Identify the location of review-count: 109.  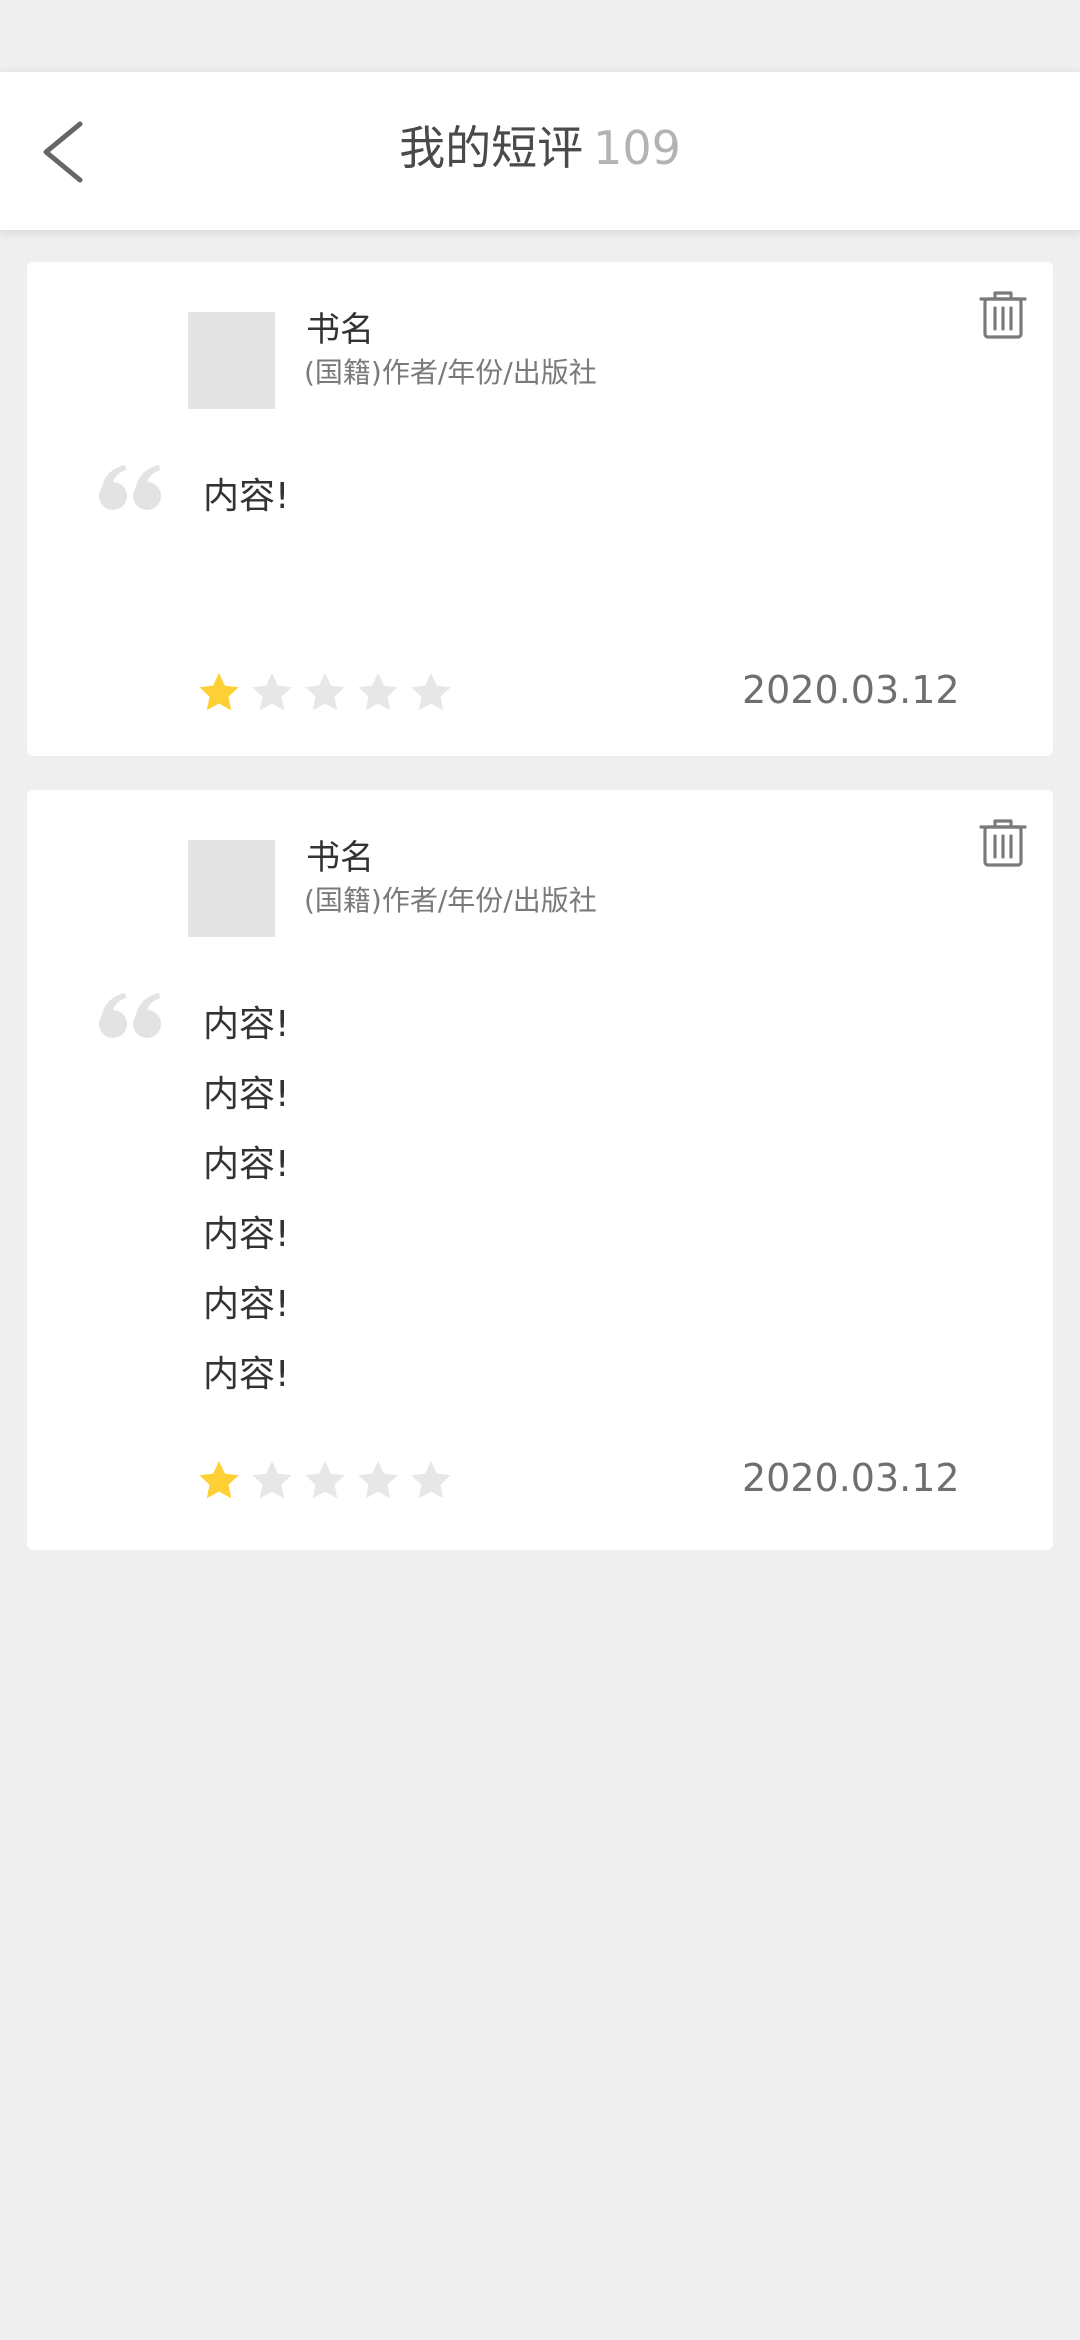
(637, 148).